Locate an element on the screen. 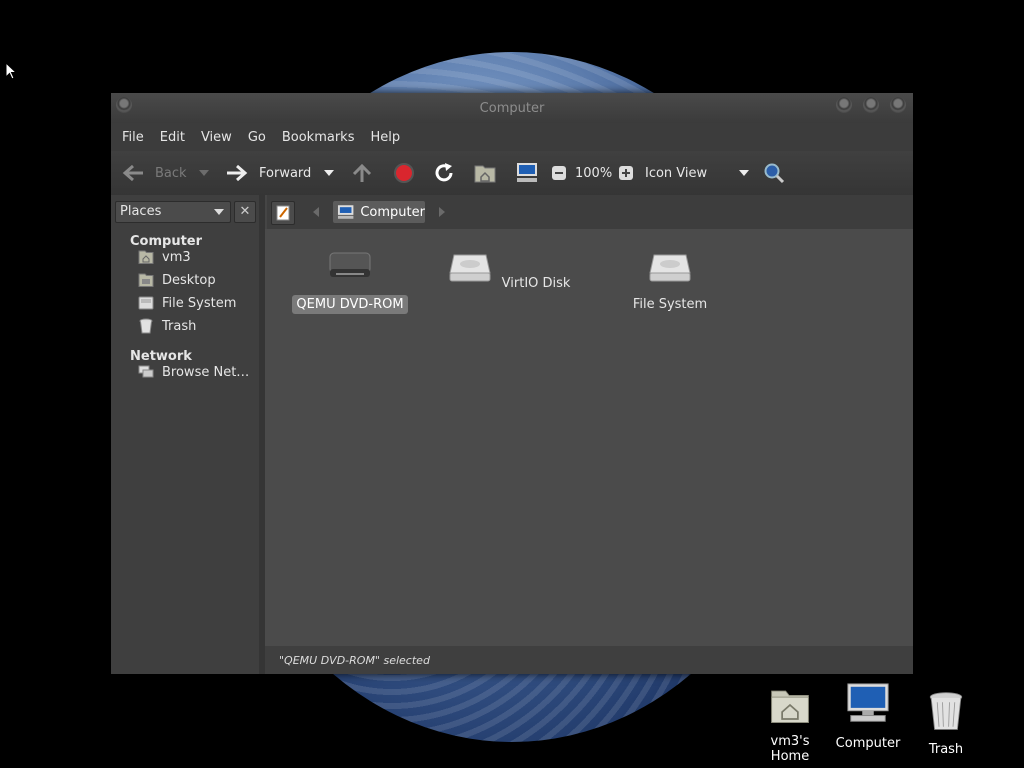 The height and width of the screenshot is (768, 1024). reload-icon is located at coordinates (444, 172).